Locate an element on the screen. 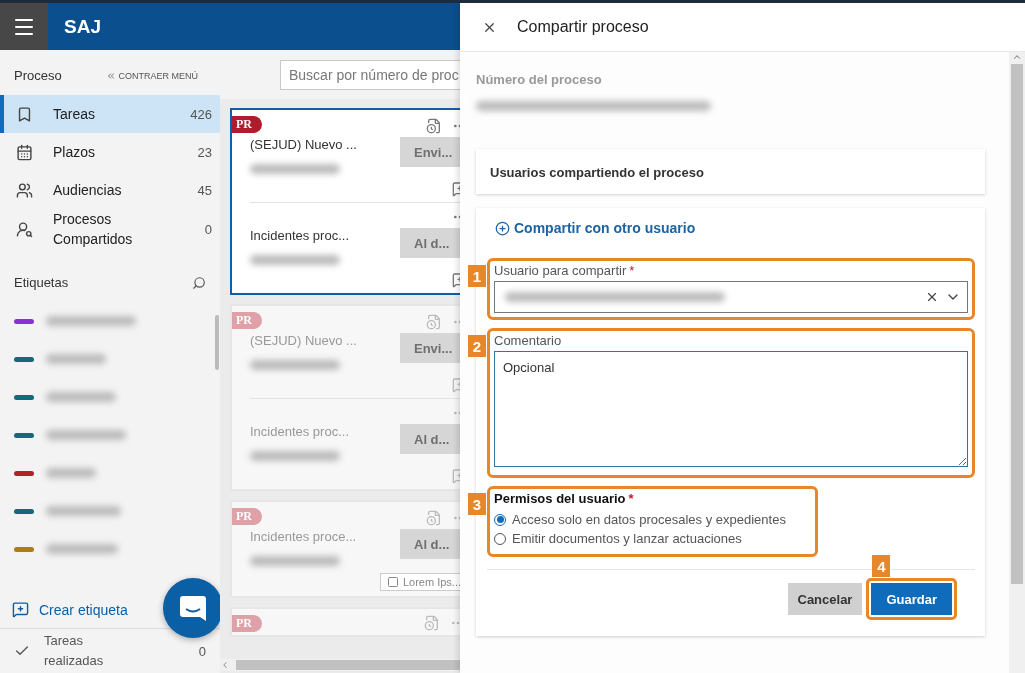 The height and width of the screenshot is (673, 1025). nav-item: Tareas 426 is located at coordinates (110, 114).